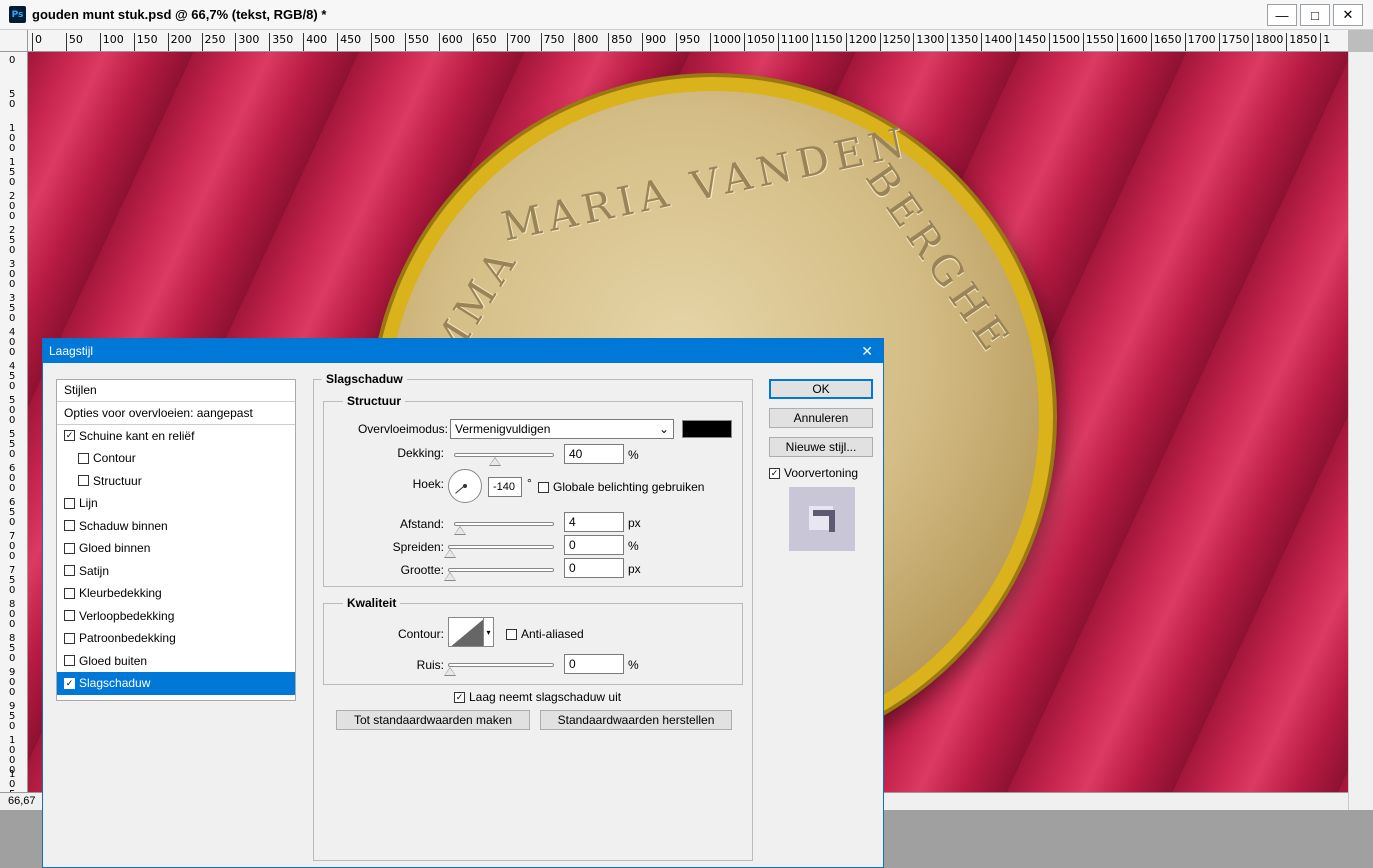 The image size is (1373, 868). I want to click on ruler-origin, so click(14, 41).